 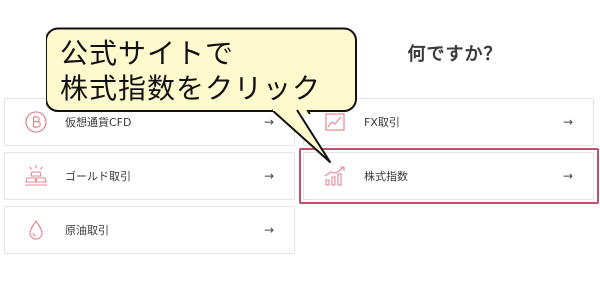 What do you see at coordinates (448, 122) in the screenshot?
I see `option-fx: FX取引 →` at bounding box center [448, 122].